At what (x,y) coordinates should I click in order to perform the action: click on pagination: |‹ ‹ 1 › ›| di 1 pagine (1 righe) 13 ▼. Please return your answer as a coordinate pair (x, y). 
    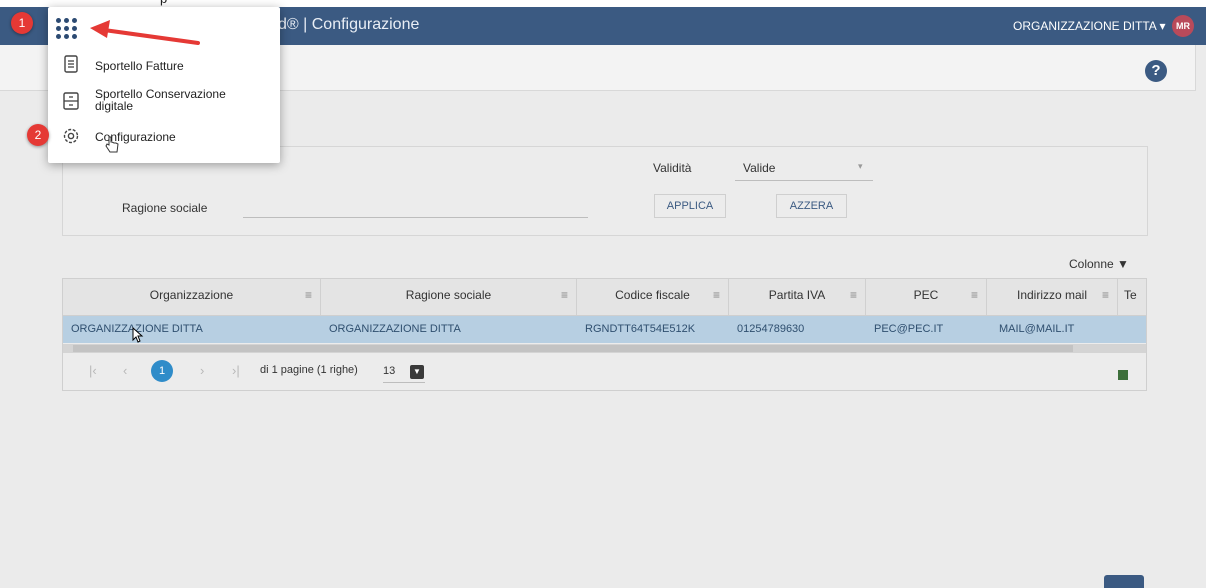
    Looking at the image, I should click on (604, 372).